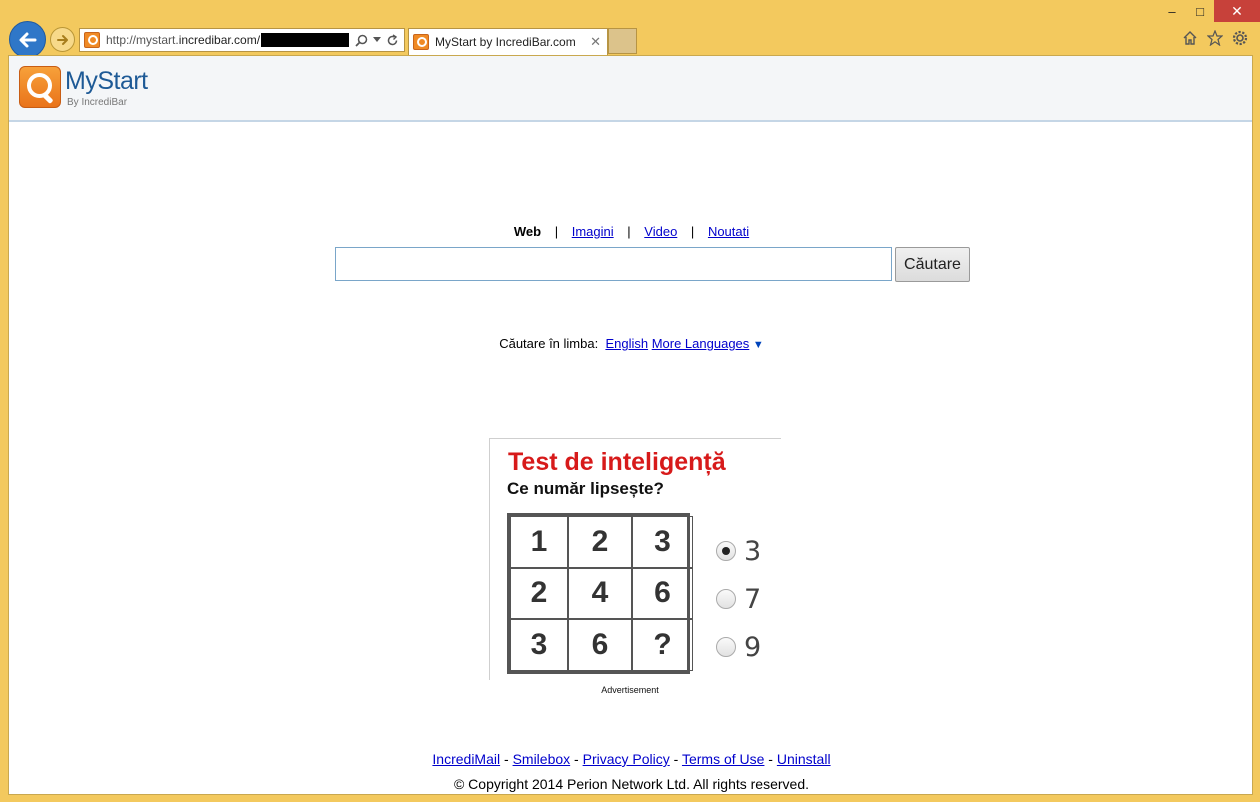  Describe the element at coordinates (660, 231) in the screenshot. I see `tab-video: Video` at that location.